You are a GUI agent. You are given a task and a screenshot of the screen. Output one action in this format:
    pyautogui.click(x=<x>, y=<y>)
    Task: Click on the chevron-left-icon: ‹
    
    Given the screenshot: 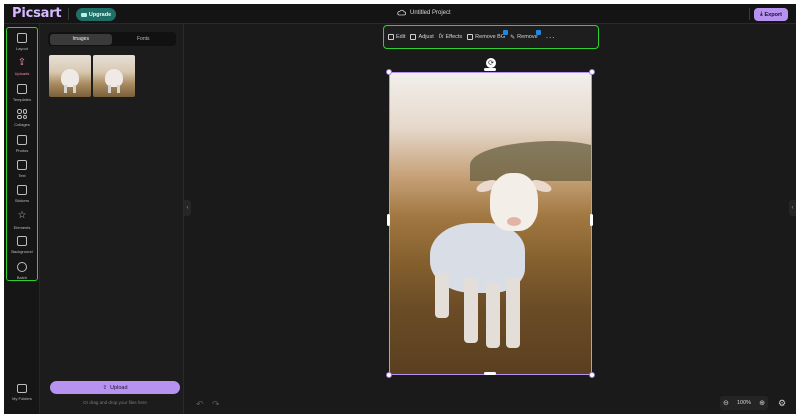 What is the action you would take?
    pyautogui.click(x=187, y=208)
    